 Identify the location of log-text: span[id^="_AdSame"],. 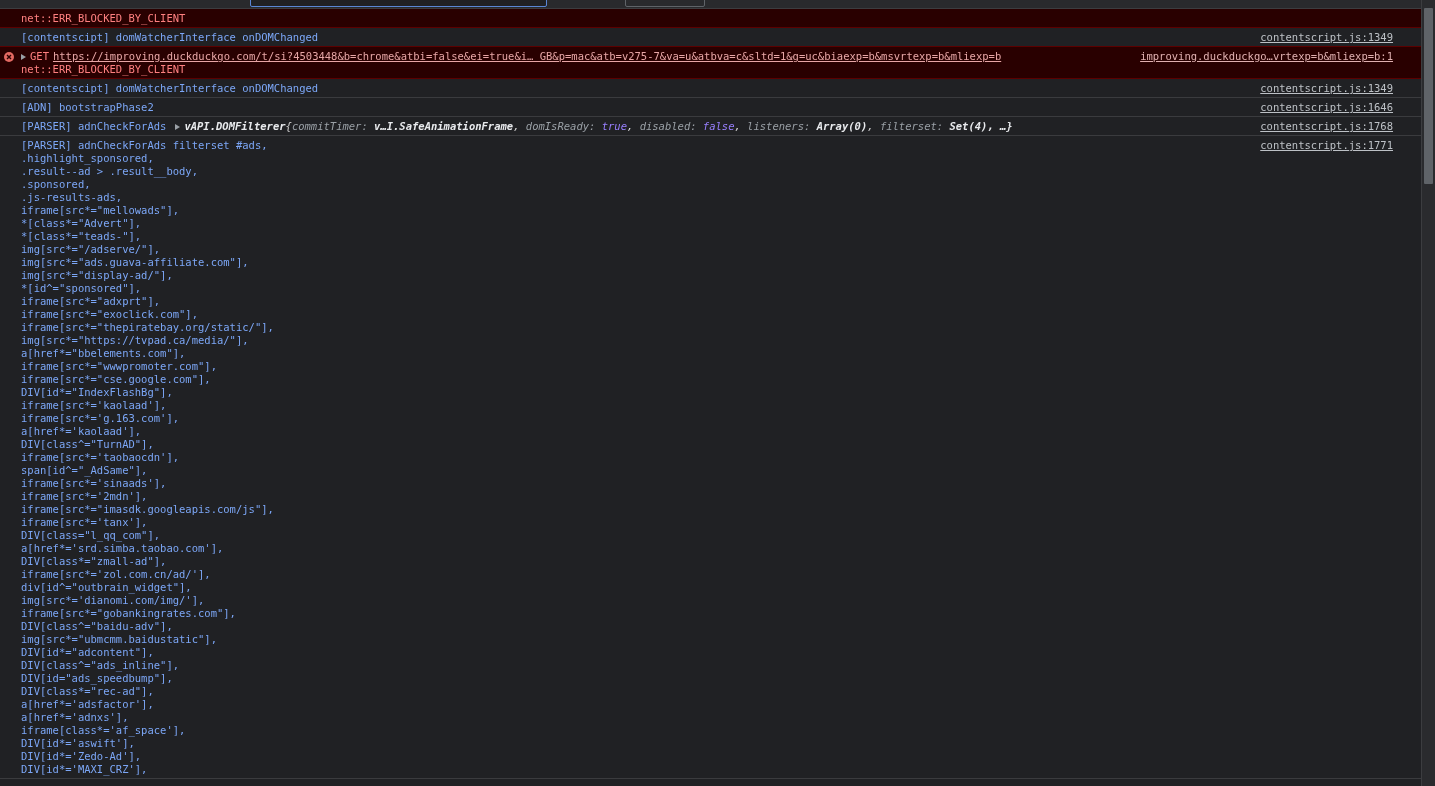
(84, 470).